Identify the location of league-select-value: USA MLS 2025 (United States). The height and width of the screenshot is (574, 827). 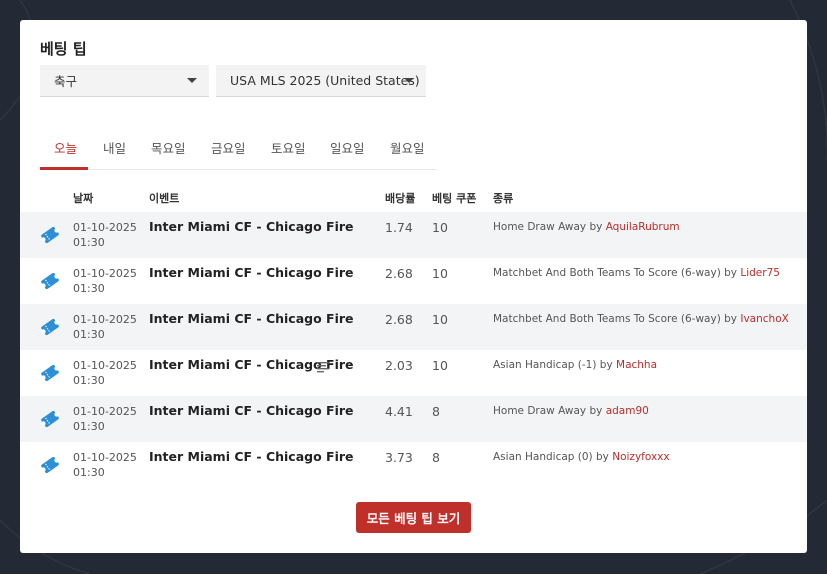
(325, 80).